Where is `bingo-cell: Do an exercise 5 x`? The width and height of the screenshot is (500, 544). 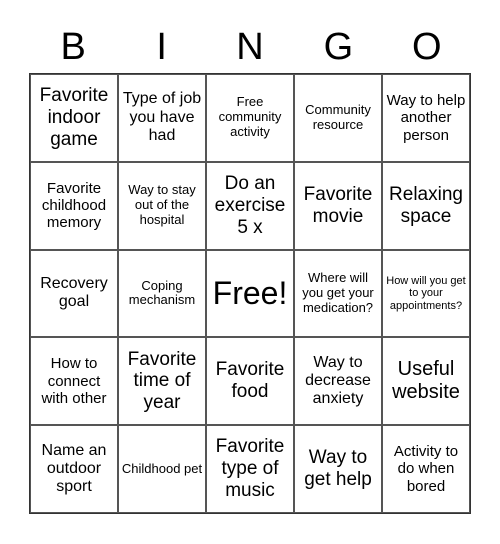
bingo-cell: Do an exercise 5 x is located at coordinates (250, 205).